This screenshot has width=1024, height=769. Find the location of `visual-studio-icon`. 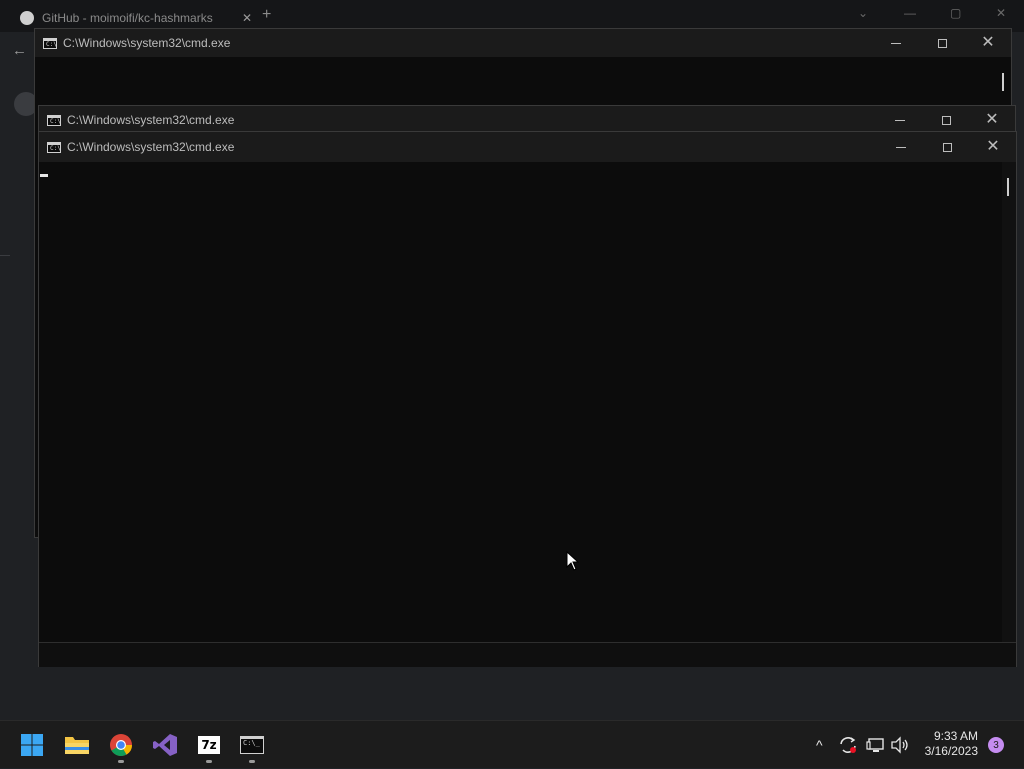

visual-studio-icon is located at coordinates (165, 745).